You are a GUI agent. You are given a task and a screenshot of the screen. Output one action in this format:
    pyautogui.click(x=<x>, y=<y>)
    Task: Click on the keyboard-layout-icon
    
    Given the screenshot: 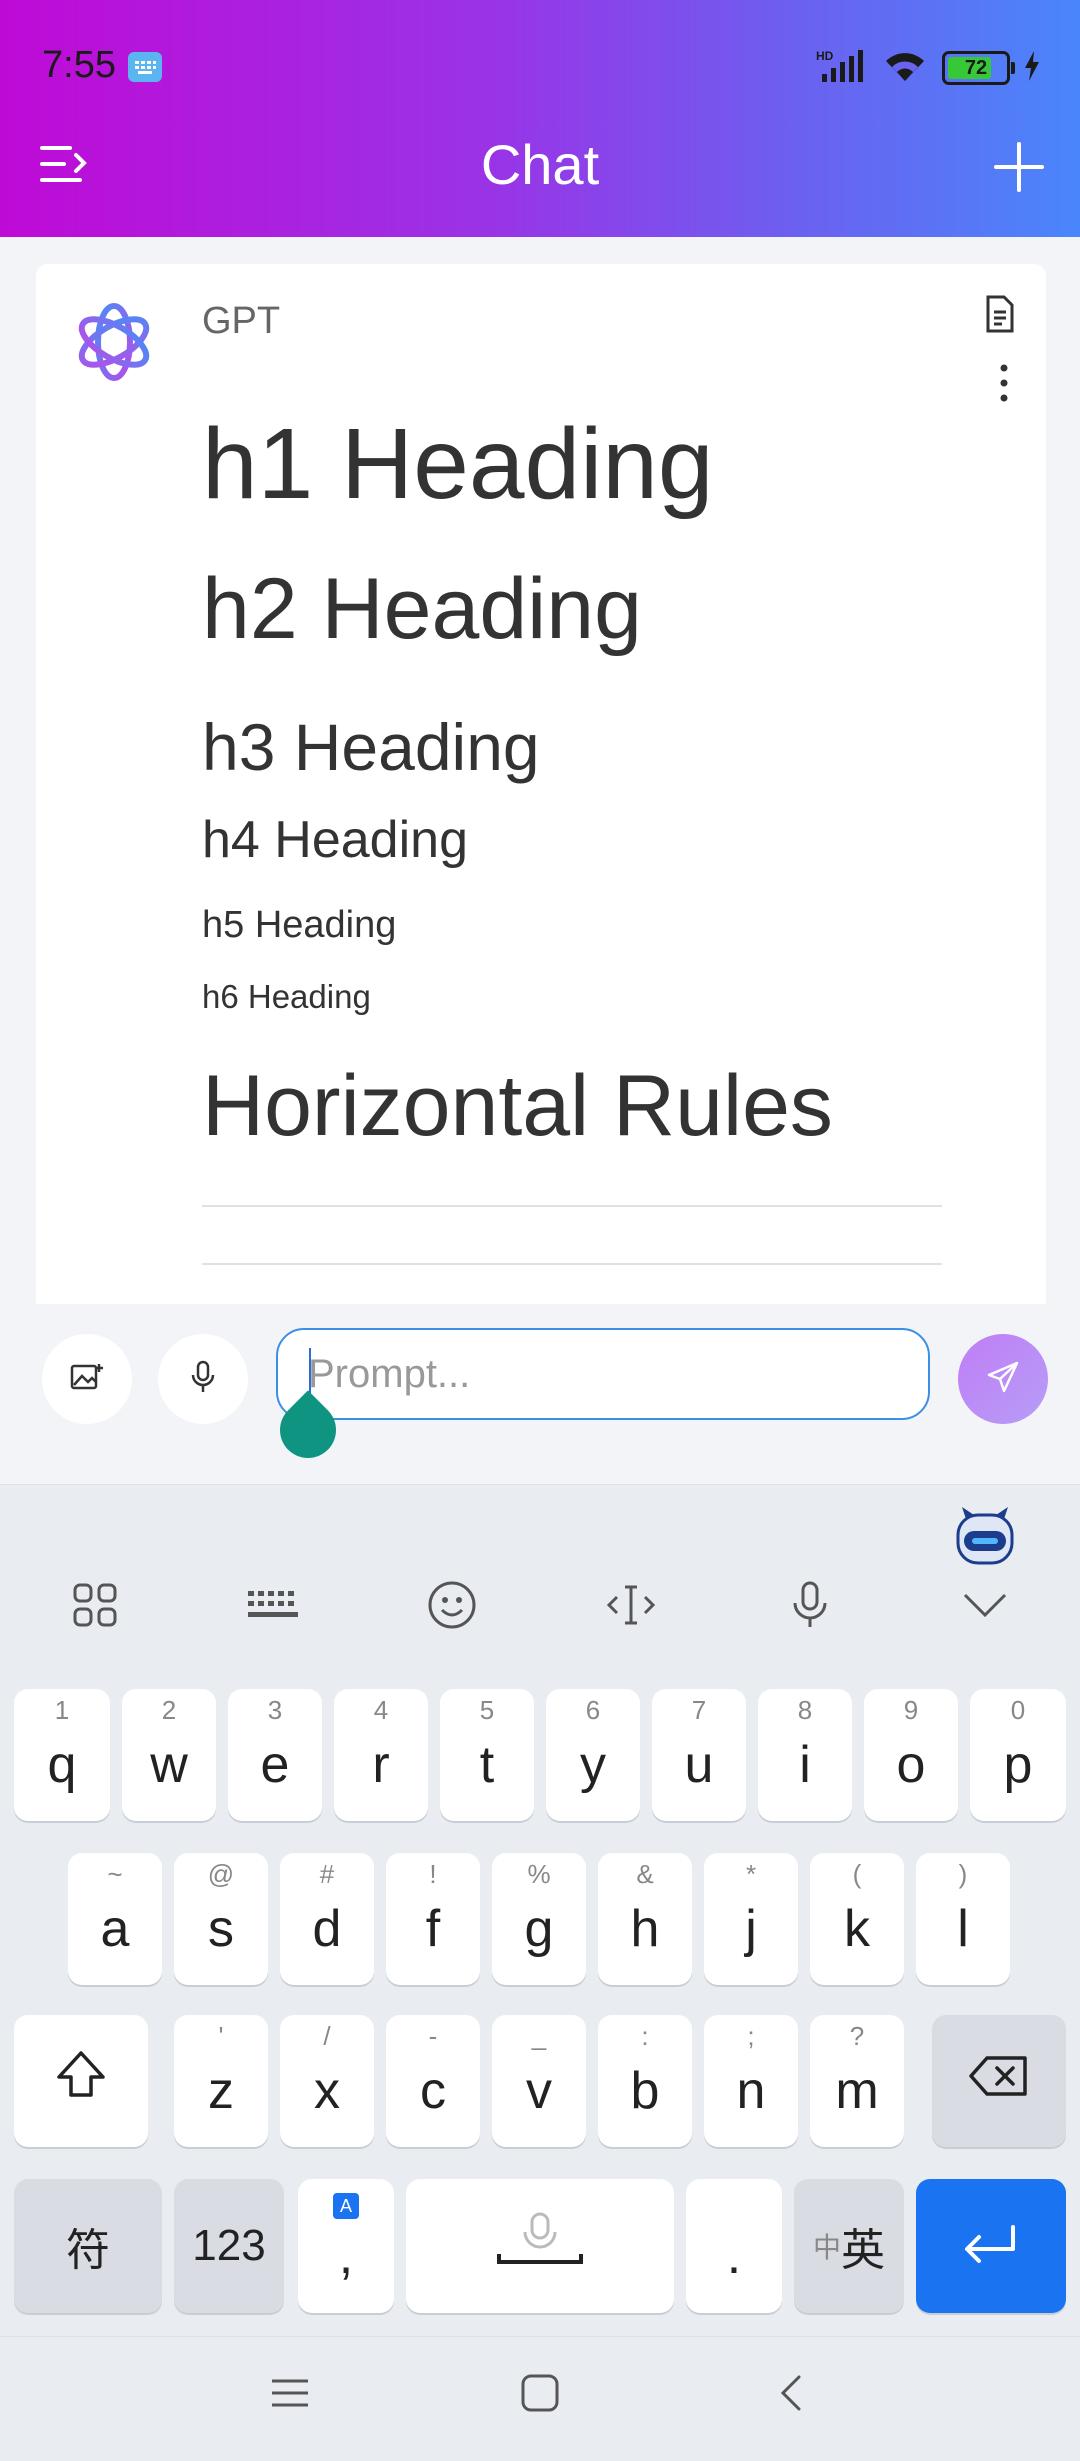 What is the action you would take?
    pyautogui.click(x=273, y=1605)
    